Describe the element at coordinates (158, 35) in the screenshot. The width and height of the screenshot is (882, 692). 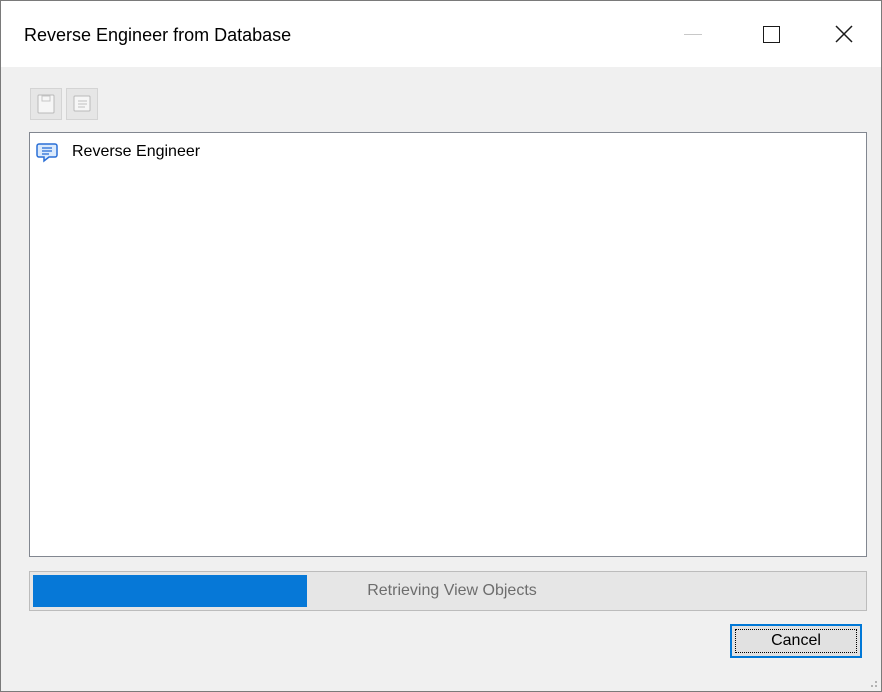
I see `window-title: Reverse Engineer from Database` at that location.